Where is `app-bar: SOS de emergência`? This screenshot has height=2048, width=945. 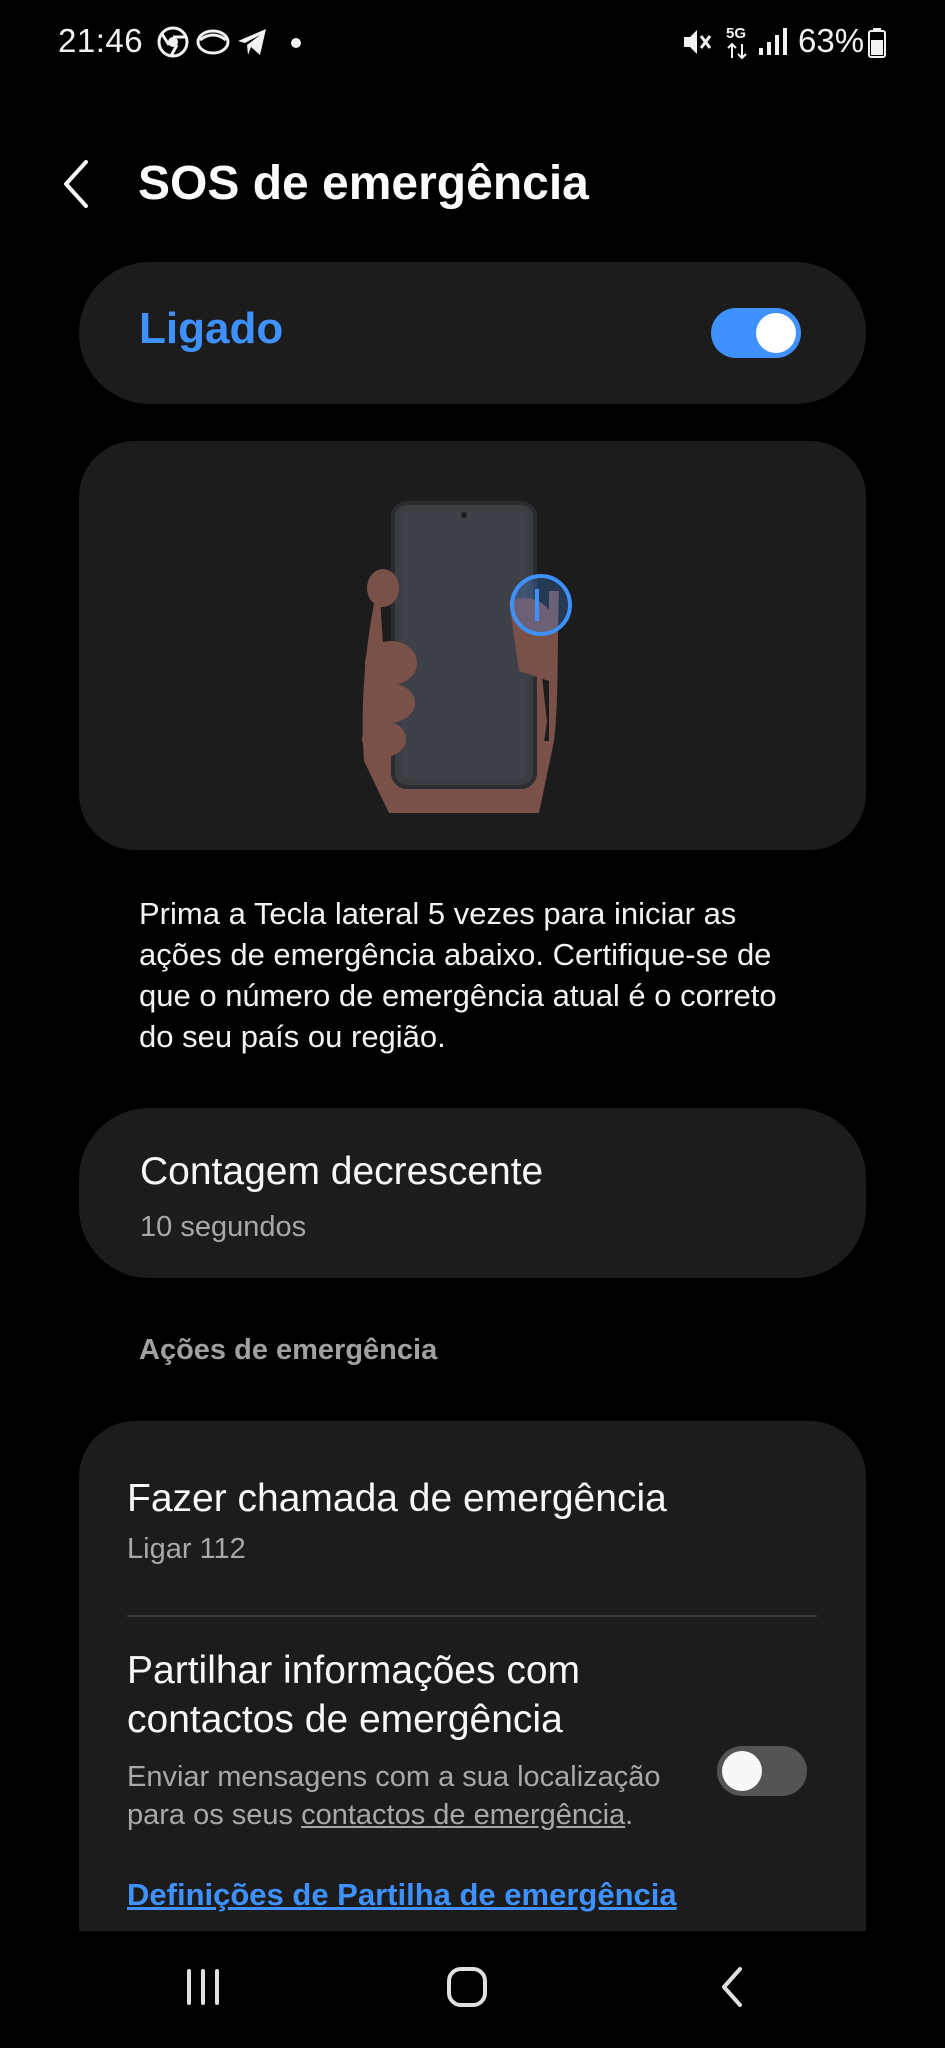 app-bar: SOS de emergência is located at coordinates (472, 185).